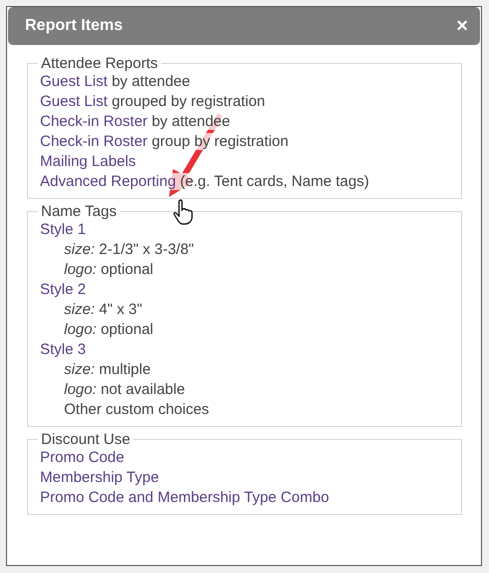 The width and height of the screenshot is (489, 573). Describe the element at coordinates (79, 211) in the screenshot. I see `section-legend: Name Tags` at that location.